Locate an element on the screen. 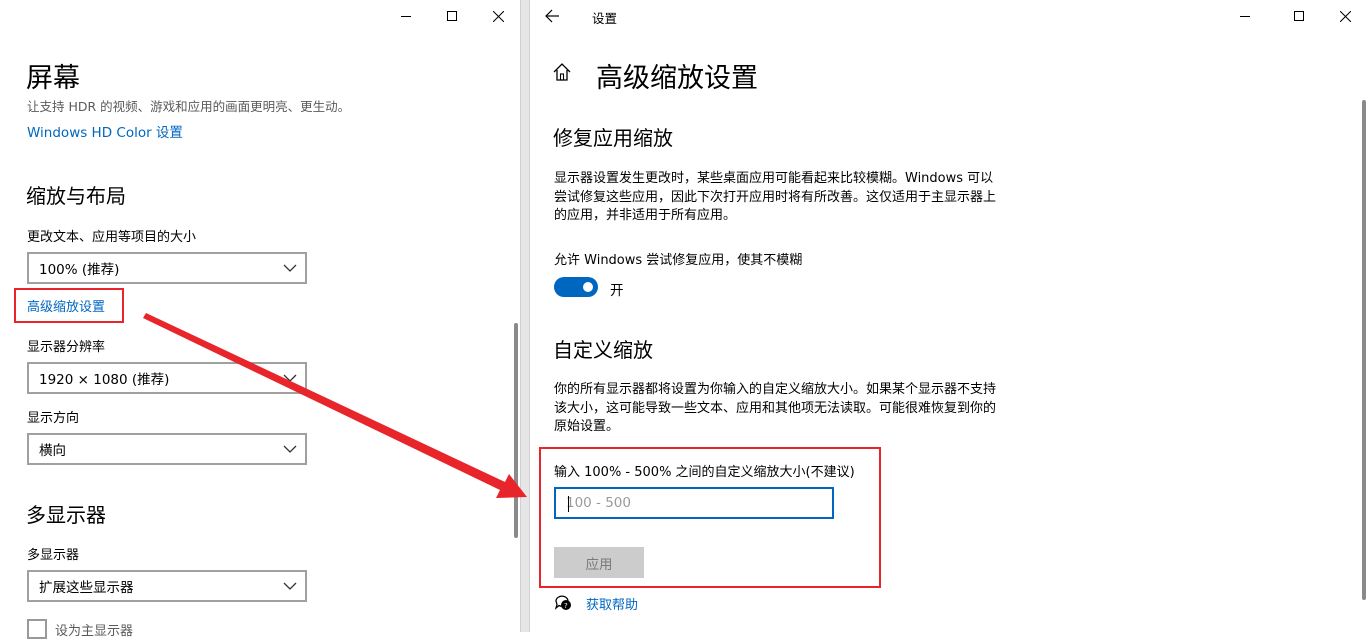 Image resolution: width=1368 pixels, height=639 pixels. make-main-display-label: 设为主显示器 is located at coordinates (94, 631).